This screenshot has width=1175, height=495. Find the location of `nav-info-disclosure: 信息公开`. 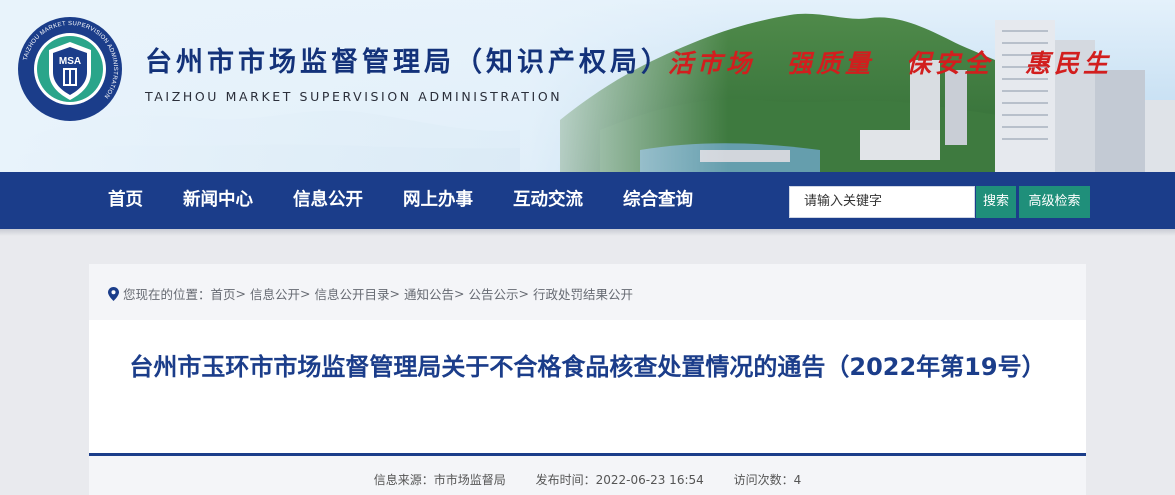

nav-info-disclosure: 信息公开 is located at coordinates (328, 200).